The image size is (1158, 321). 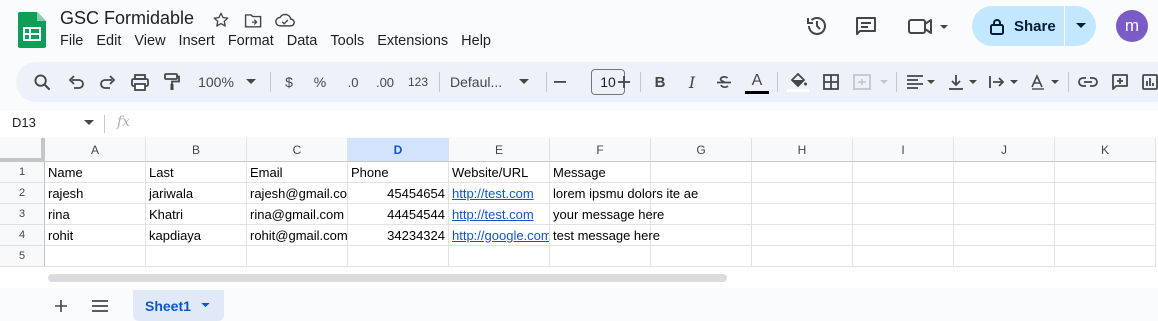 What do you see at coordinates (297, 172) in the screenshot?
I see `table-cell: Email` at bounding box center [297, 172].